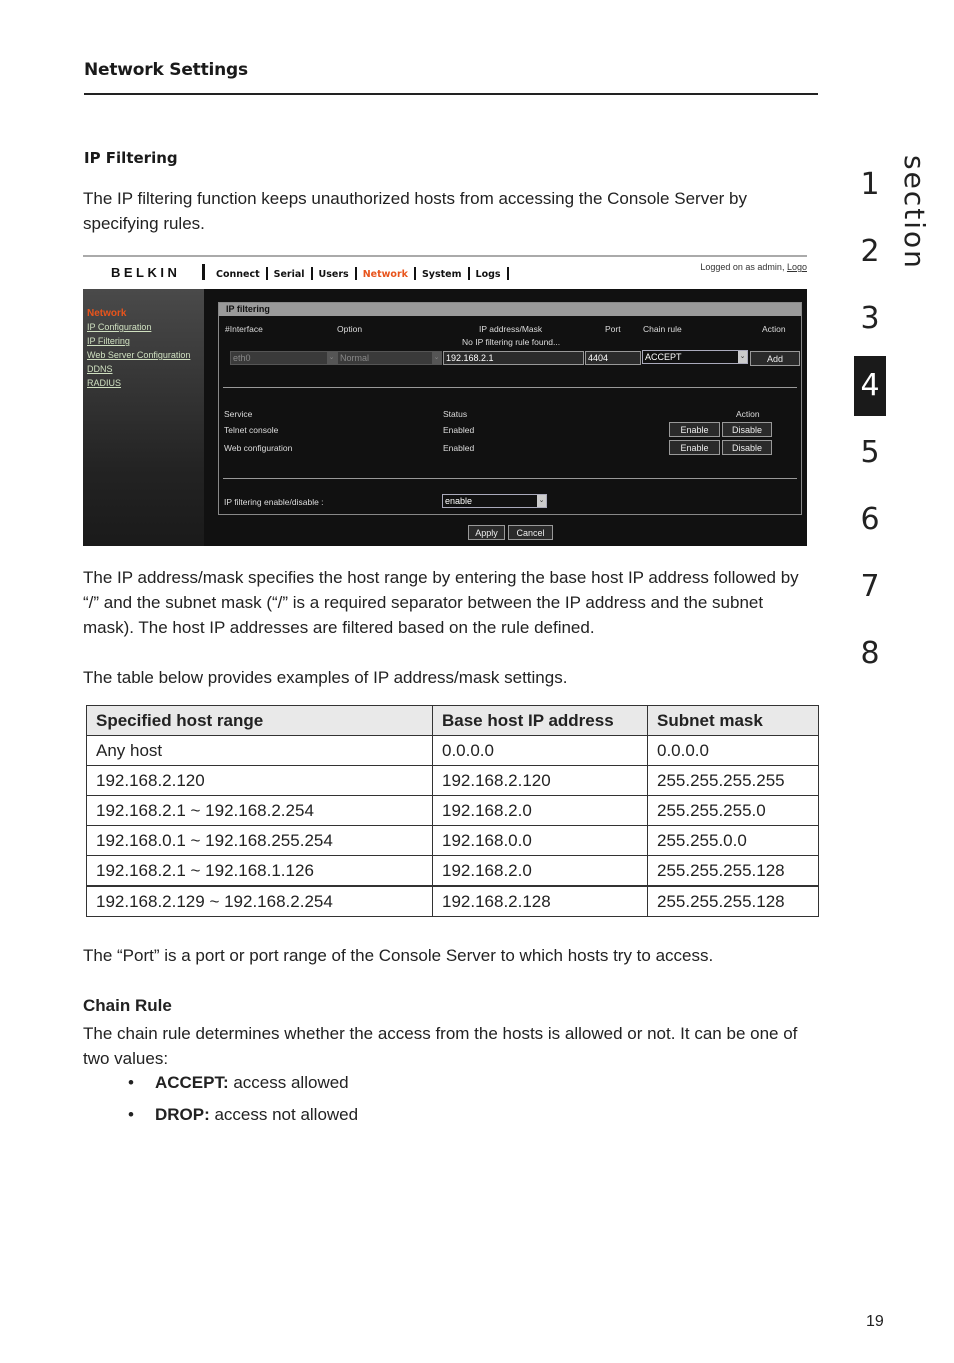  What do you see at coordinates (870, 520) in the screenshot?
I see `section-nav-6: 6` at bounding box center [870, 520].